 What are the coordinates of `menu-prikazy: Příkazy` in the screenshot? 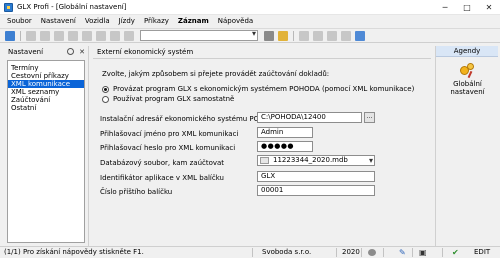 It's located at (156, 21).